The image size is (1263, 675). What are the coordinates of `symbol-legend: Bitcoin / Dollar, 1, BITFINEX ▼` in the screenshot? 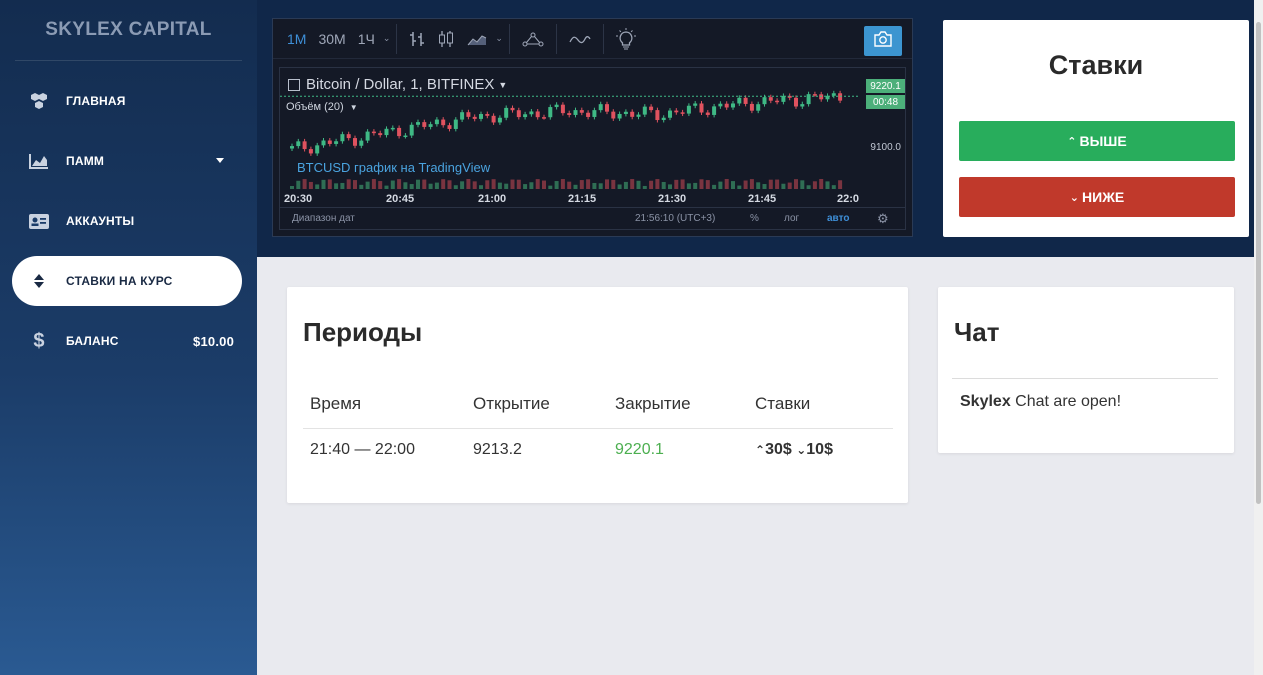 It's located at (397, 84).